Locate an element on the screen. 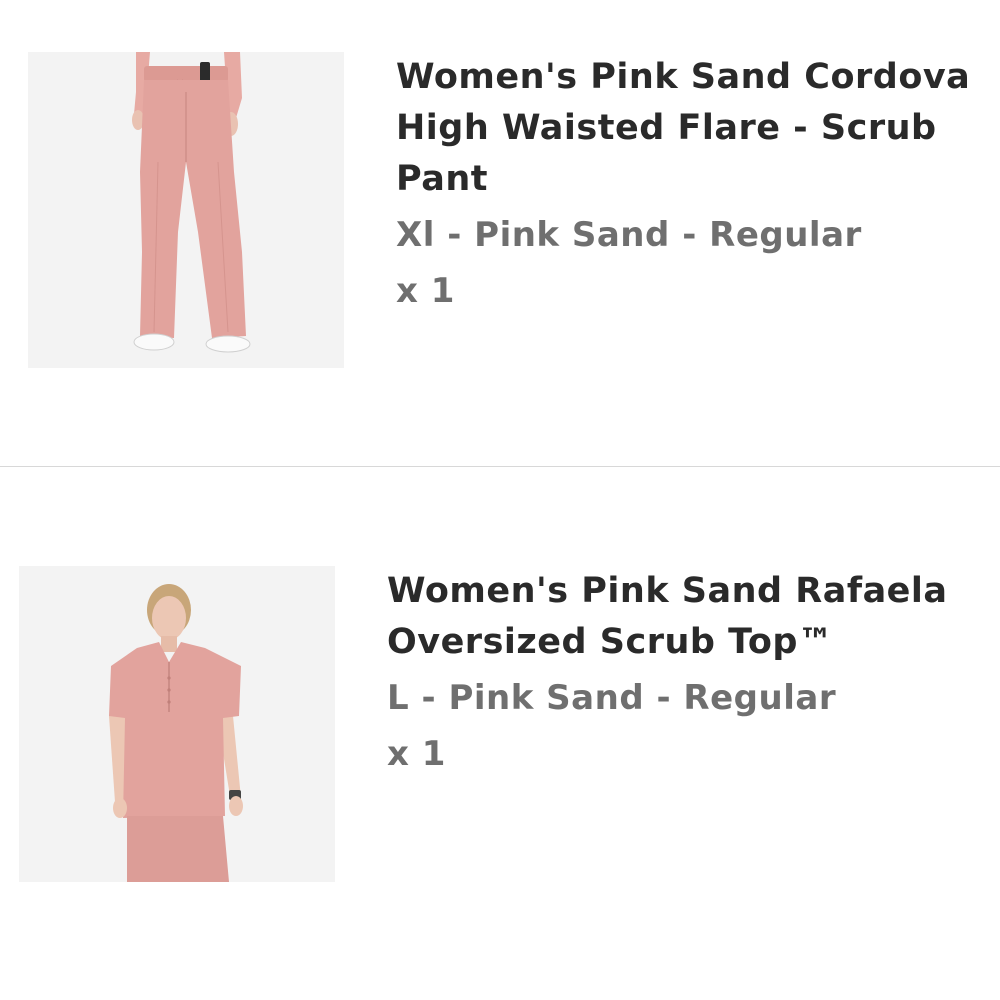 The height and width of the screenshot is (1000, 1000). product-variant: L - Pink Sand - Regular is located at coordinates (612, 698).